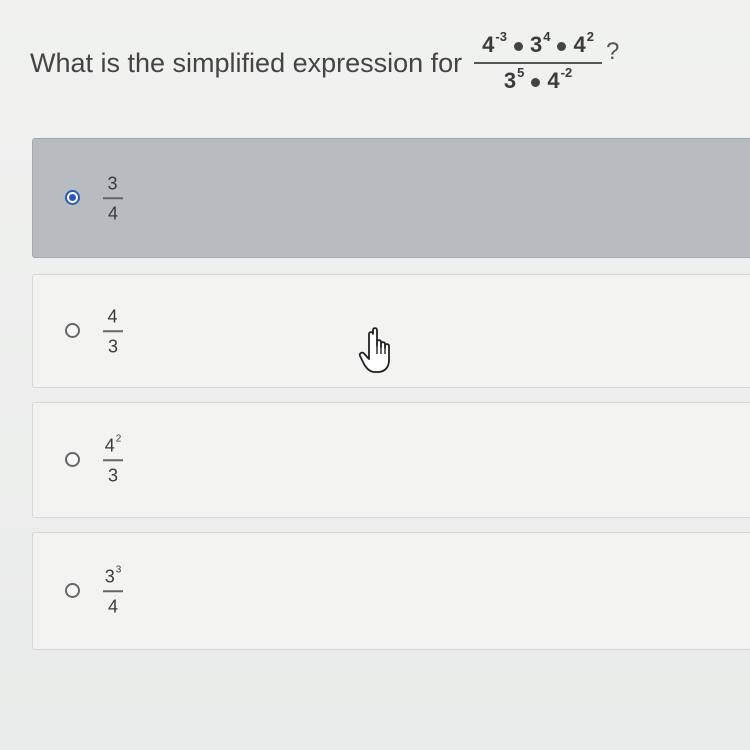  I want to click on option-1-numerator-base: 3, so click(112, 183).